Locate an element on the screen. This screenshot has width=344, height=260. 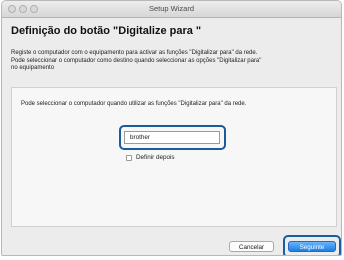
next-button: Seguinte is located at coordinates (312, 246).